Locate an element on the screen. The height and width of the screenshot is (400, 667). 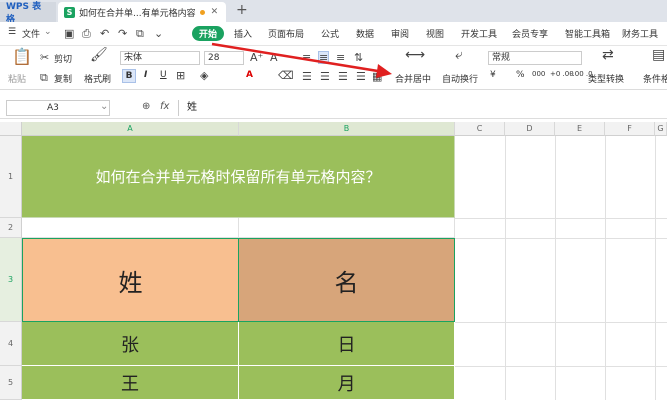
arrow-head is located at coordinates (384, 71).